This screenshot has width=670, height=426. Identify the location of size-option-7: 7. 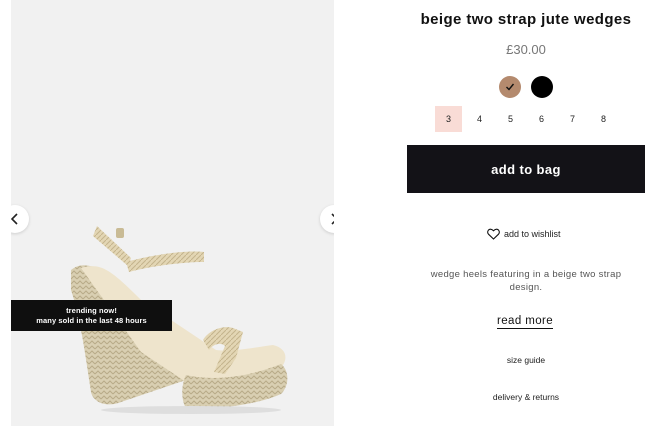
(572, 119).